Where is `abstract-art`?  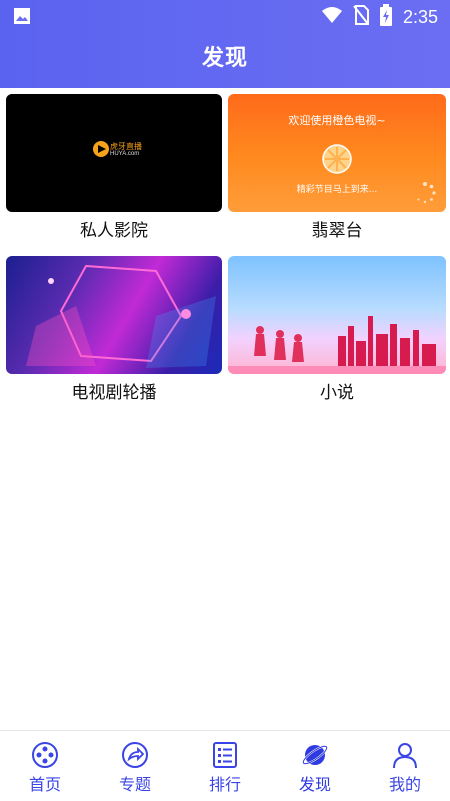 abstract-art is located at coordinates (121, 316).